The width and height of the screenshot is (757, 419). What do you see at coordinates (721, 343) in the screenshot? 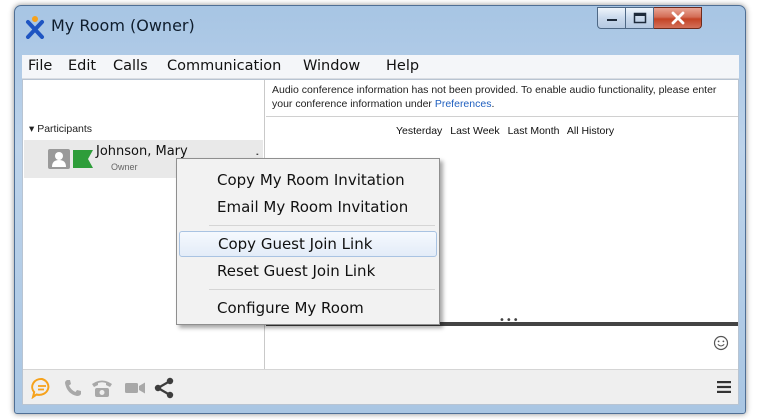
I see `emoticon-icon` at bounding box center [721, 343].